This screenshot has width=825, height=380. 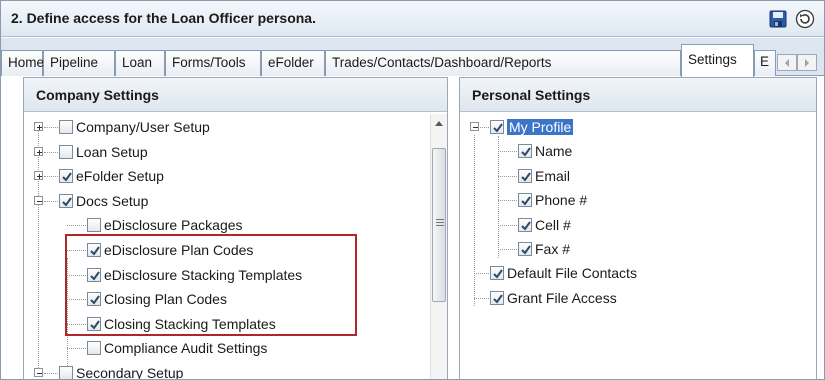 I want to click on personal-settings-item-phone: Phone #, so click(x=552, y=200).